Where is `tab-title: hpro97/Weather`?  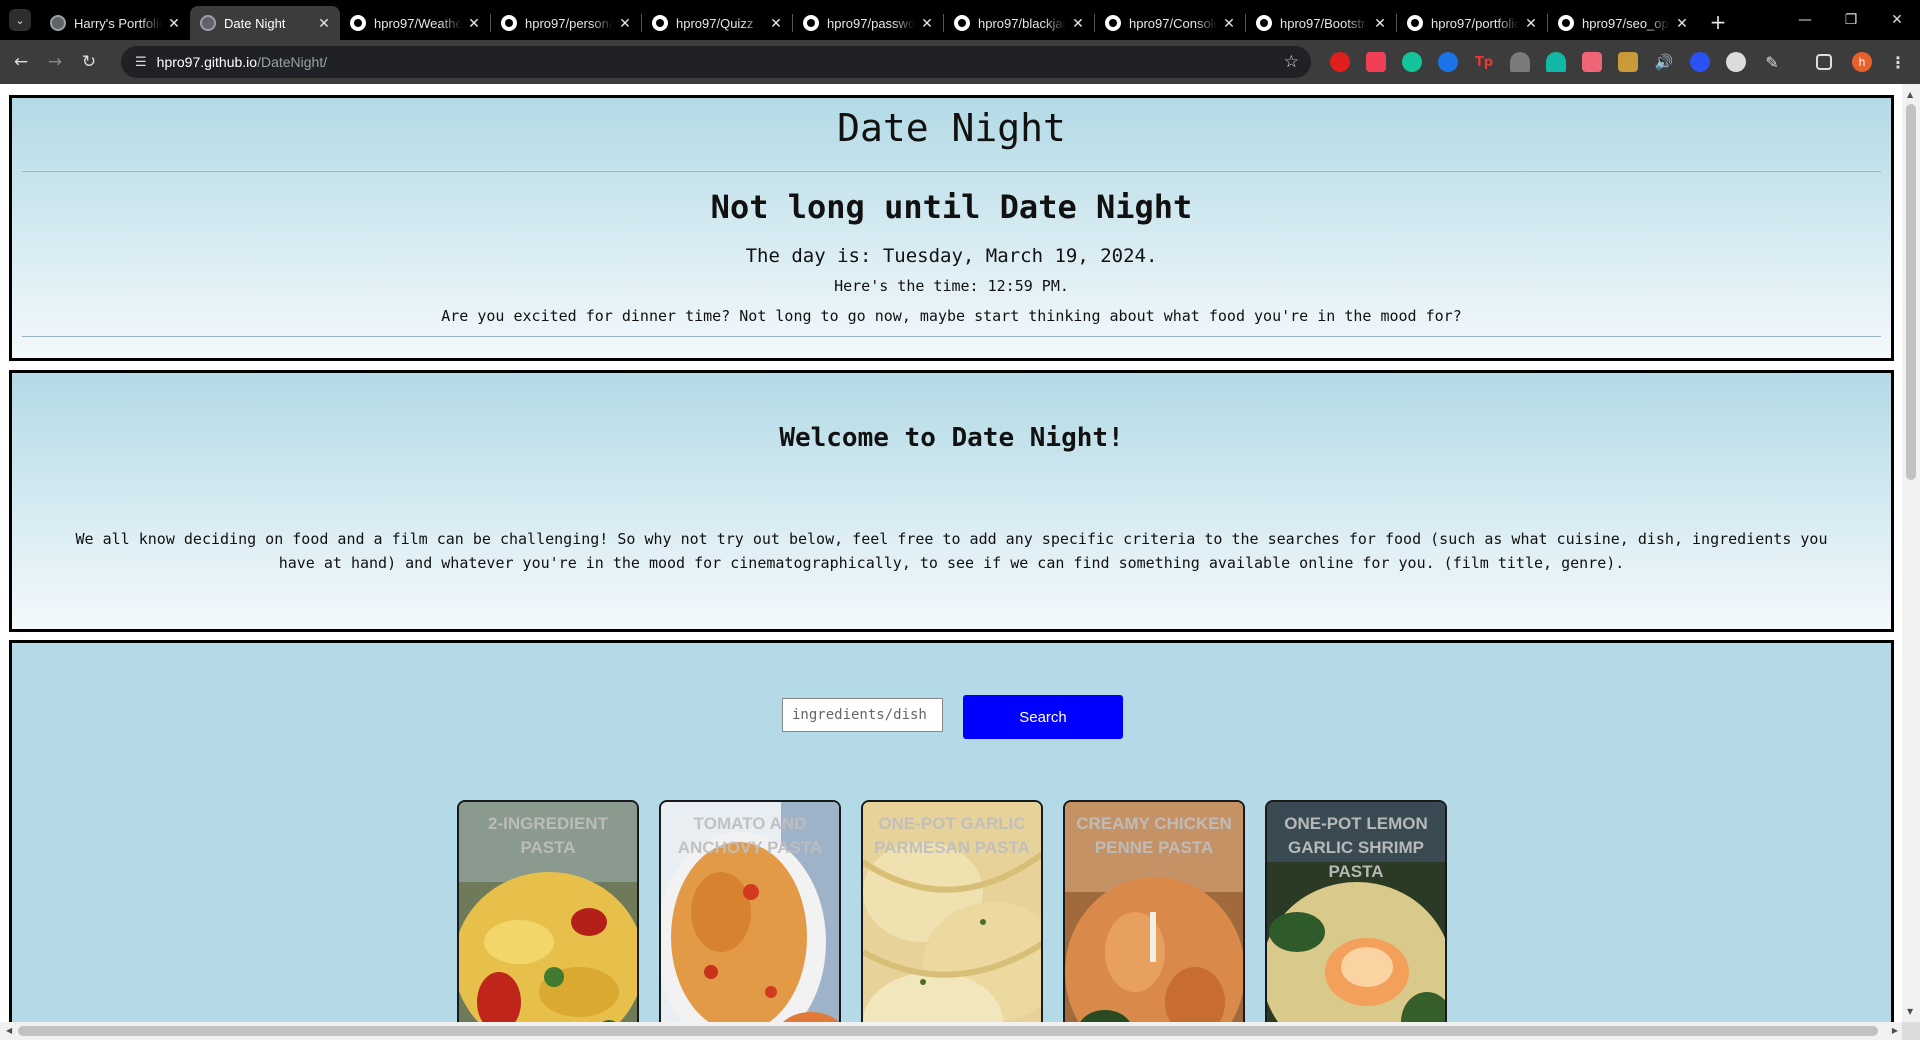
tab-title: hpro97/Weather is located at coordinates (418, 23).